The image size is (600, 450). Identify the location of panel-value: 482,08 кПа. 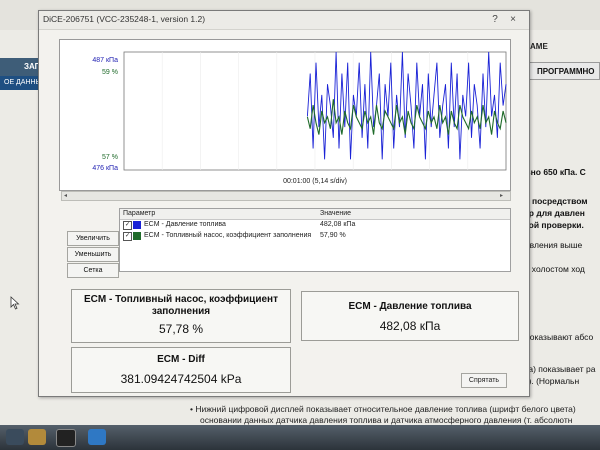
(410, 326).